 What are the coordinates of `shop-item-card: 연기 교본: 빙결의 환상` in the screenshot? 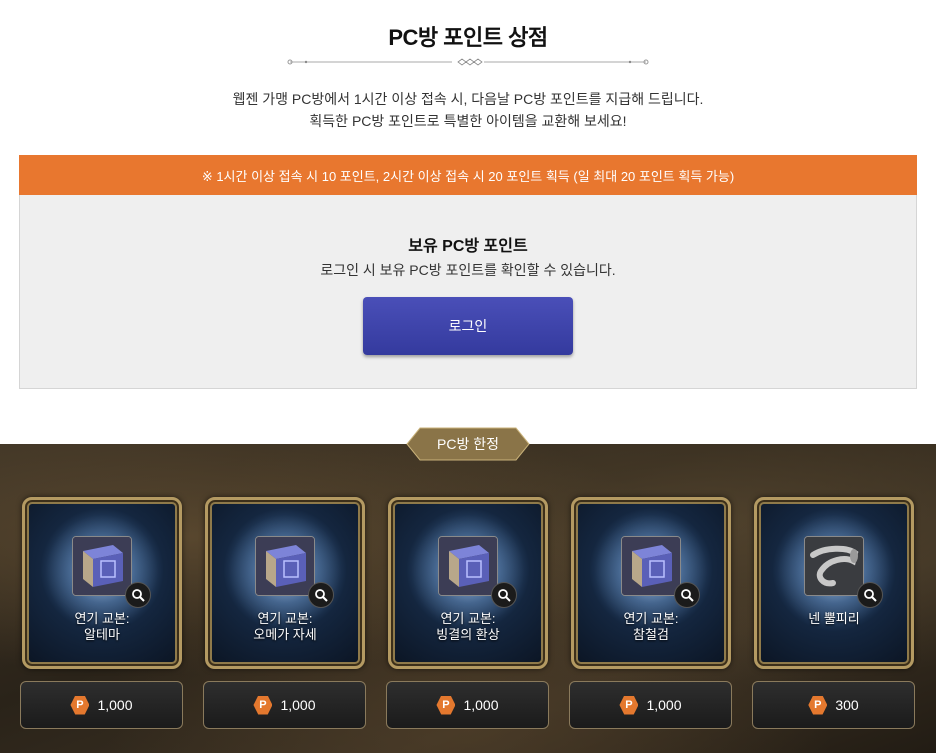 It's located at (468, 583).